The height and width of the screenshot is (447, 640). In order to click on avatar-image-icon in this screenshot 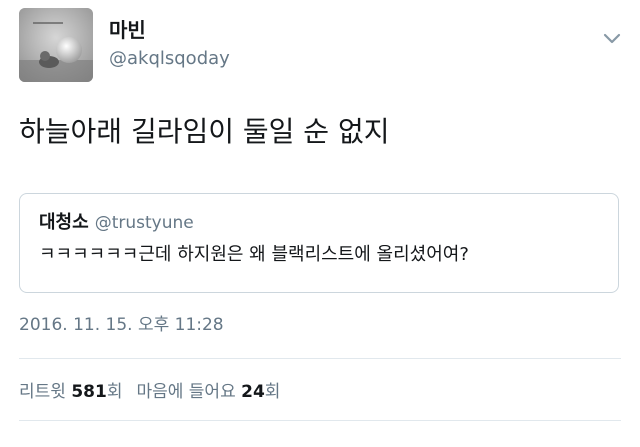, I will do `click(56, 45)`.